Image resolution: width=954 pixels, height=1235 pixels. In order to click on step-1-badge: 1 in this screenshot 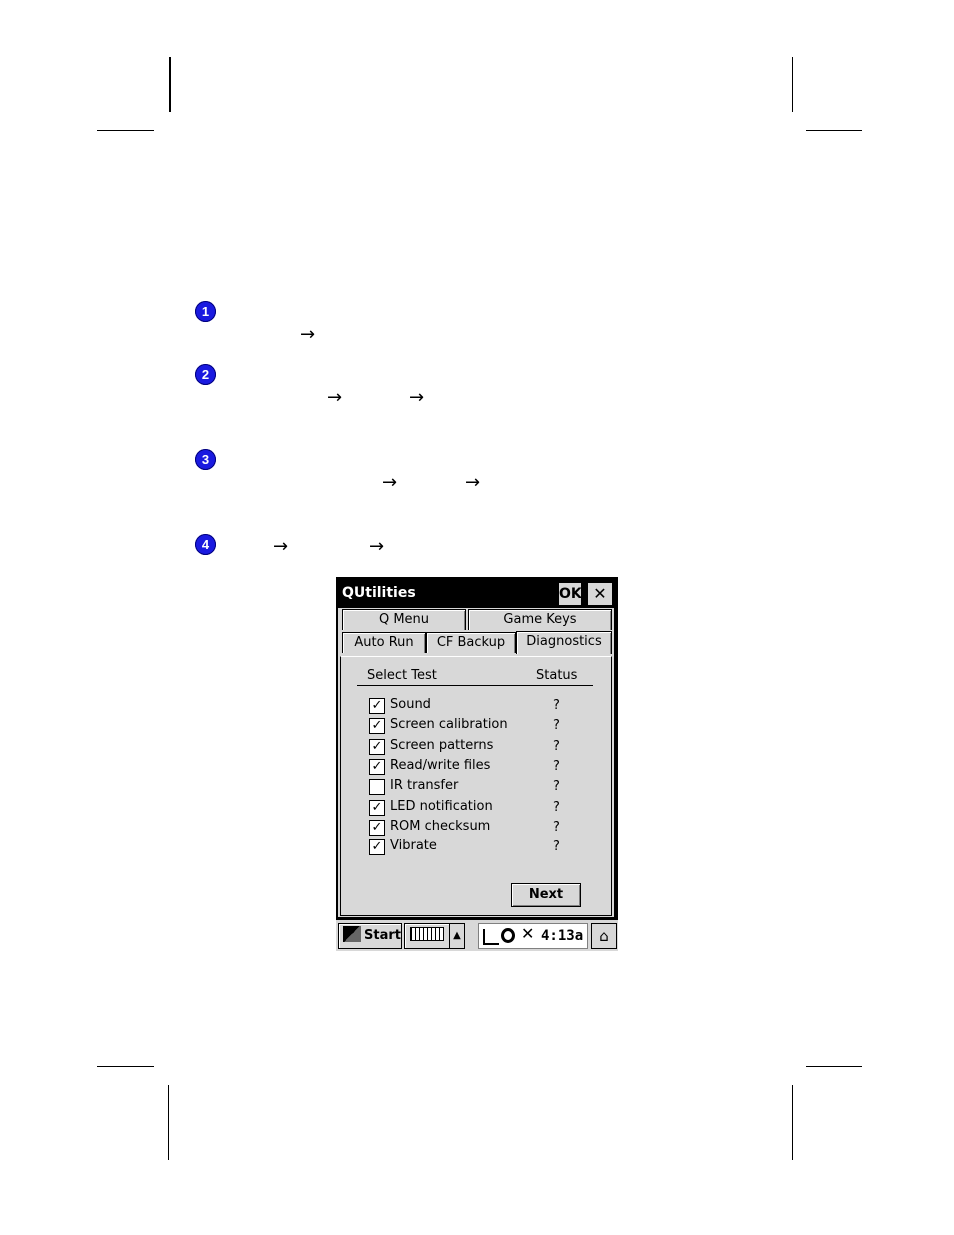, I will do `click(205, 311)`.